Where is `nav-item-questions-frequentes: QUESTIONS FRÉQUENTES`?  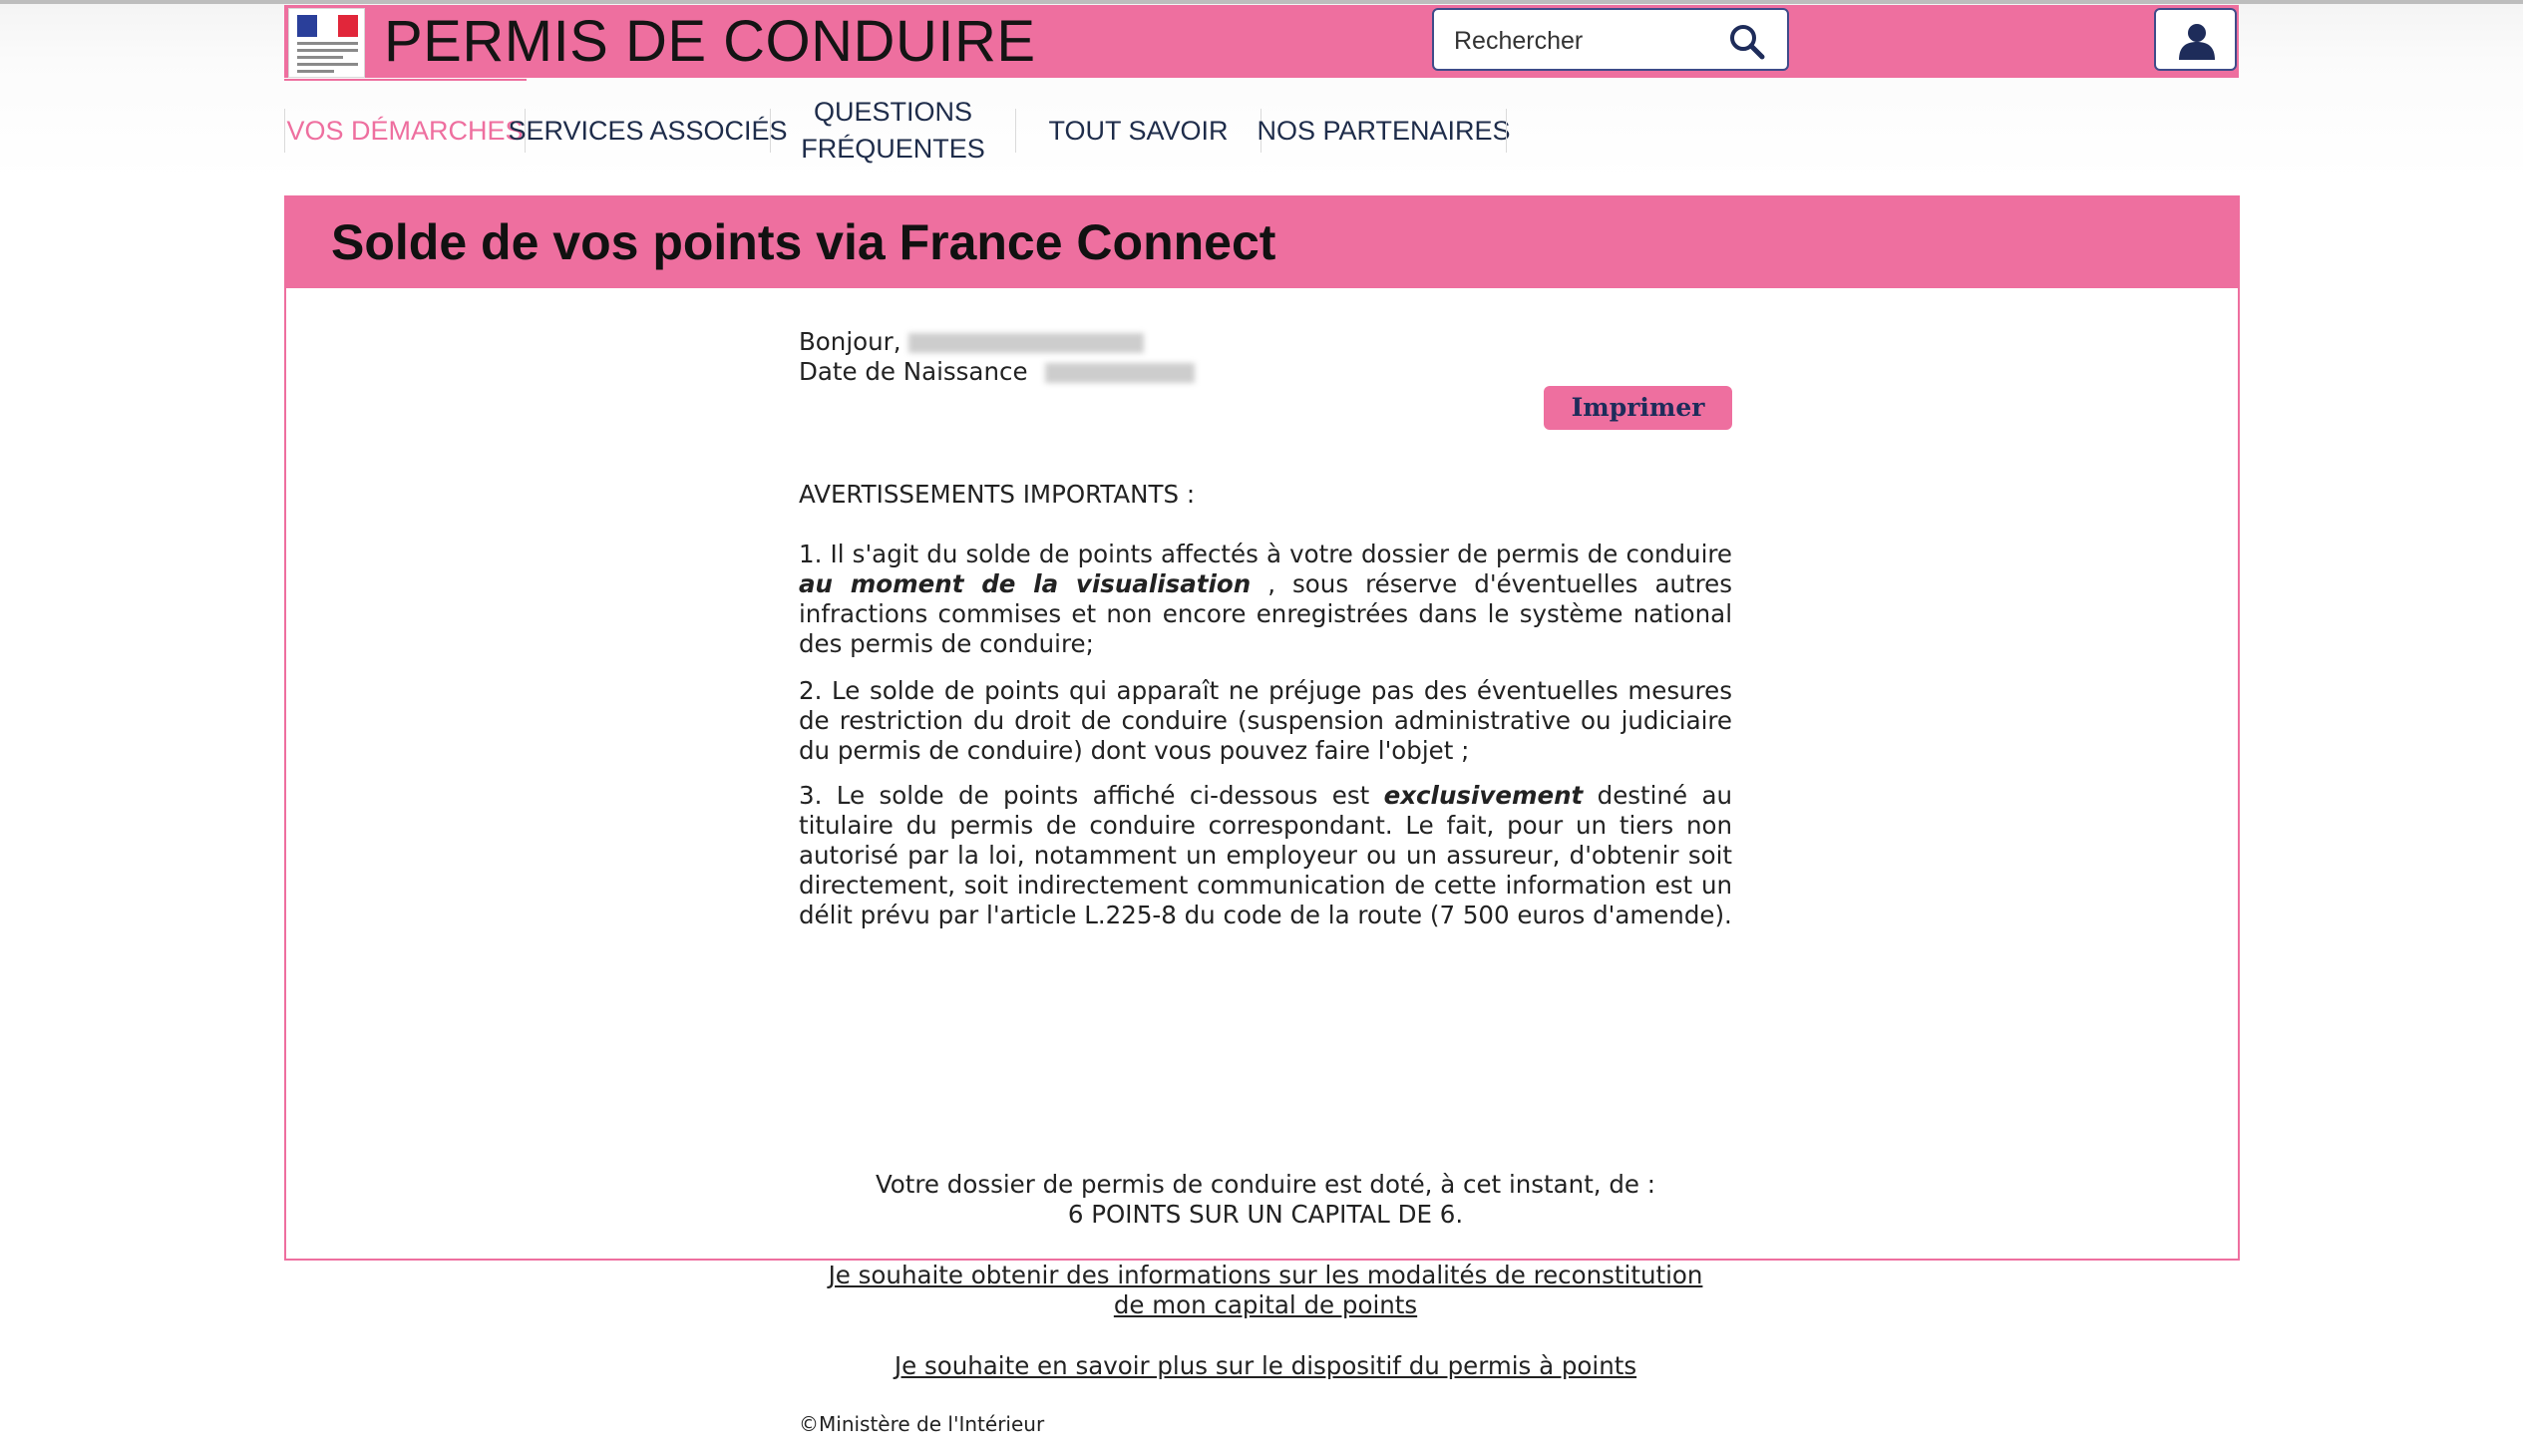 nav-item-questions-frequentes: QUESTIONS FRÉQUENTES is located at coordinates (893, 131).